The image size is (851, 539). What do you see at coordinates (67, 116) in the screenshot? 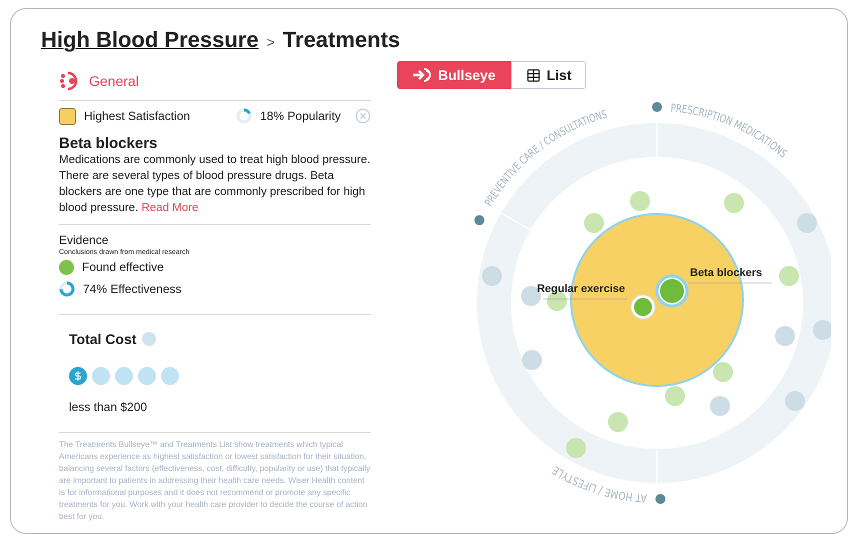
I see `satisfaction-swatch` at bounding box center [67, 116].